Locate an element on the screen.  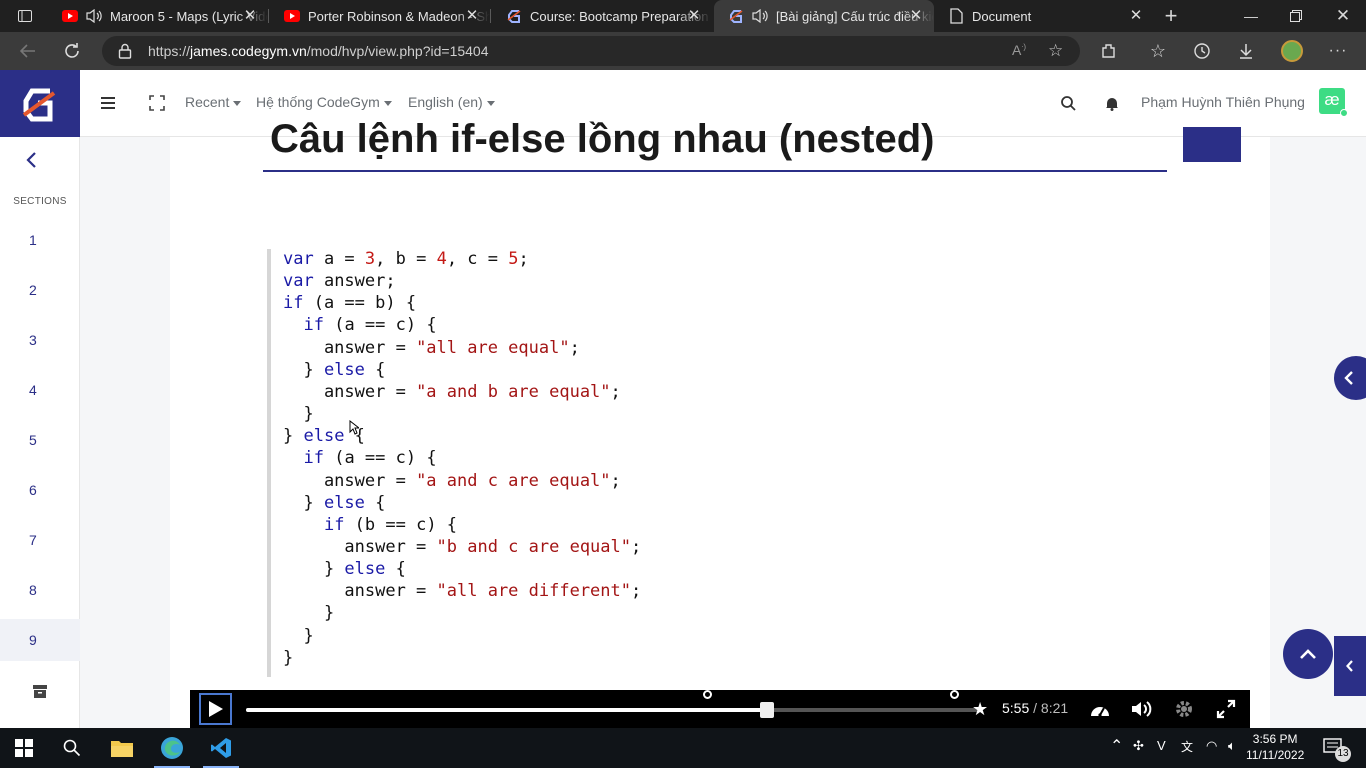
open-drawer-button is located at coordinates (1350, 378).